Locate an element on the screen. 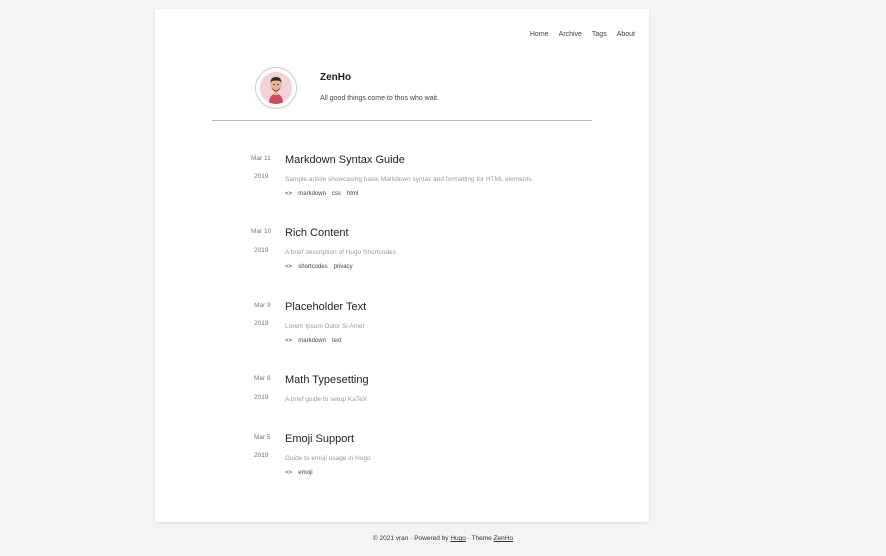 The width and height of the screenshot is (886, 556). tag-link: text is located at coordinates (337, 341).